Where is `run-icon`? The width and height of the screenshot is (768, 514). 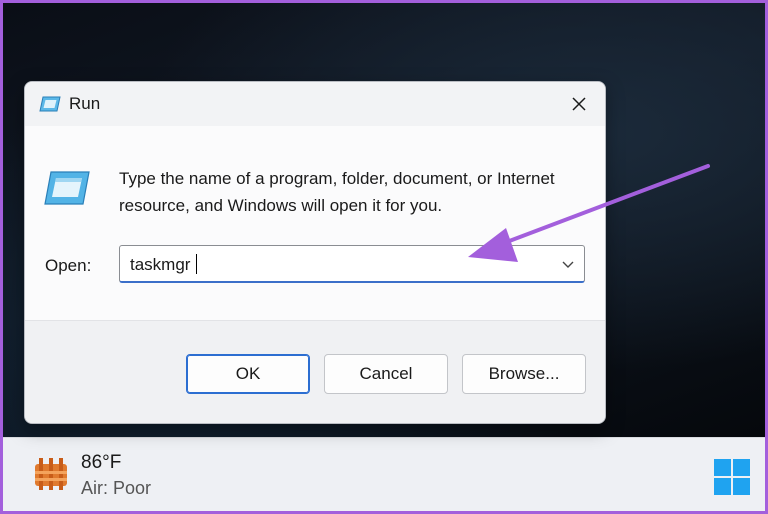
run-icon is located at coordinates (50, 104).